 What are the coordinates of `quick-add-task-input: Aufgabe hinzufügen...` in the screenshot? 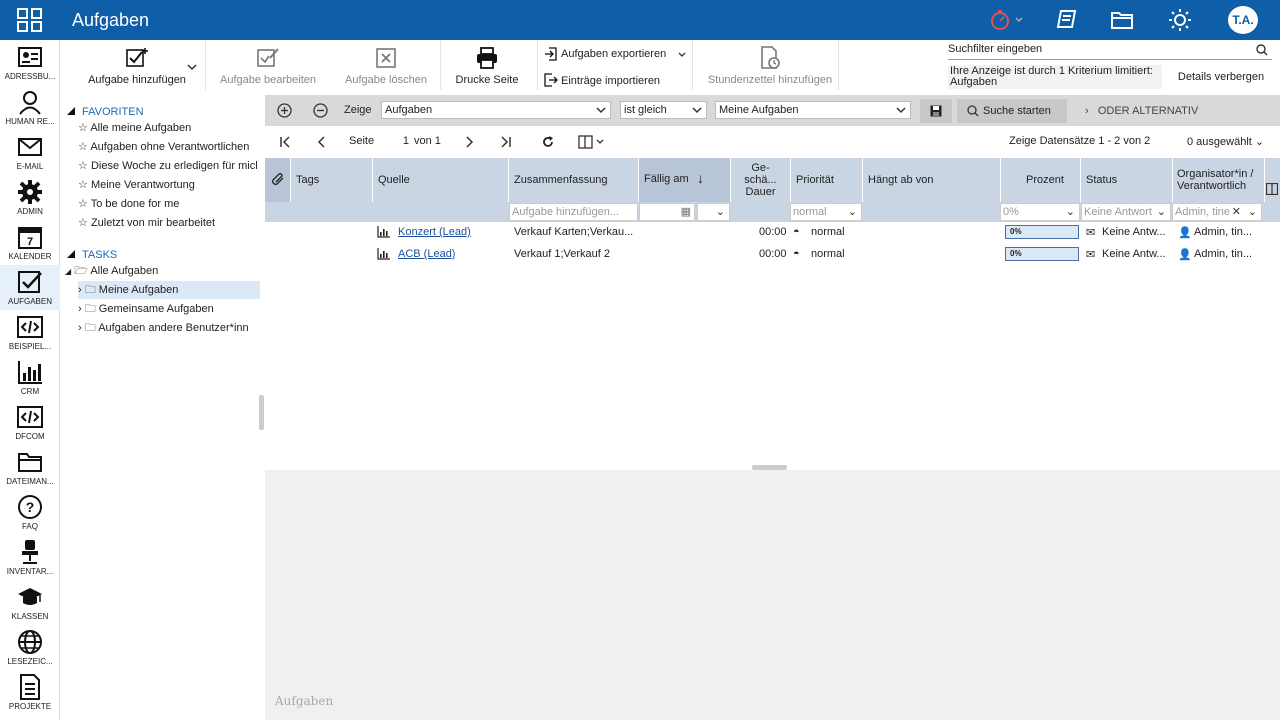 It's located at (573, 212).